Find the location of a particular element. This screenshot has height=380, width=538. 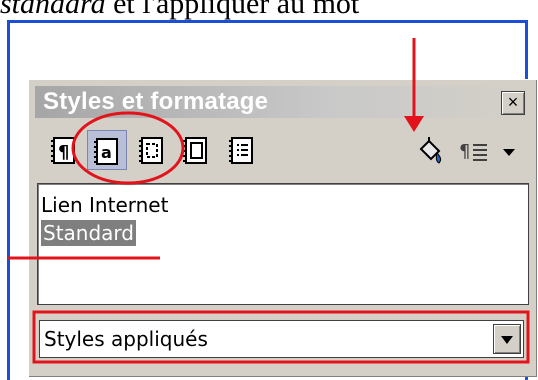

style-filter-value: Styles appliqués is located at coordinates (126, 339).